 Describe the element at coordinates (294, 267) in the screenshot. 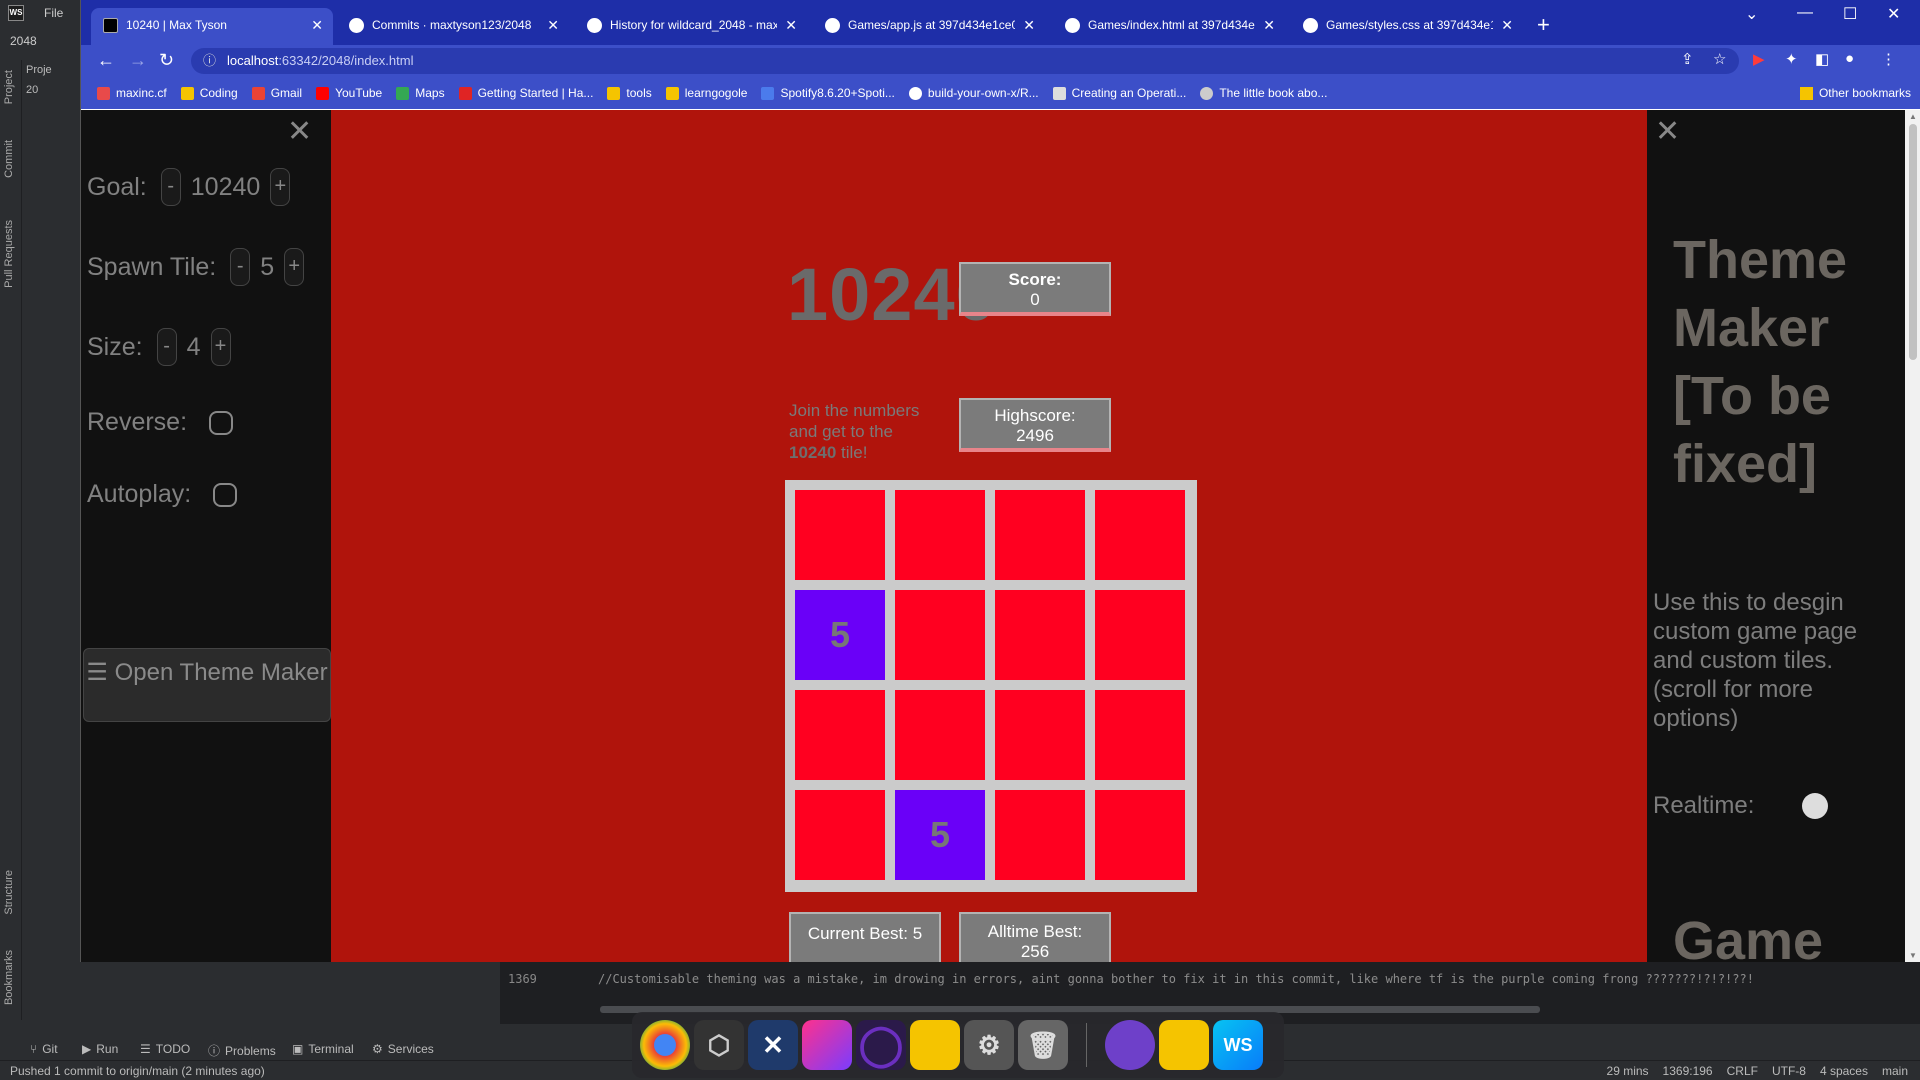

I see `spawn-increase-button: +` at that location.